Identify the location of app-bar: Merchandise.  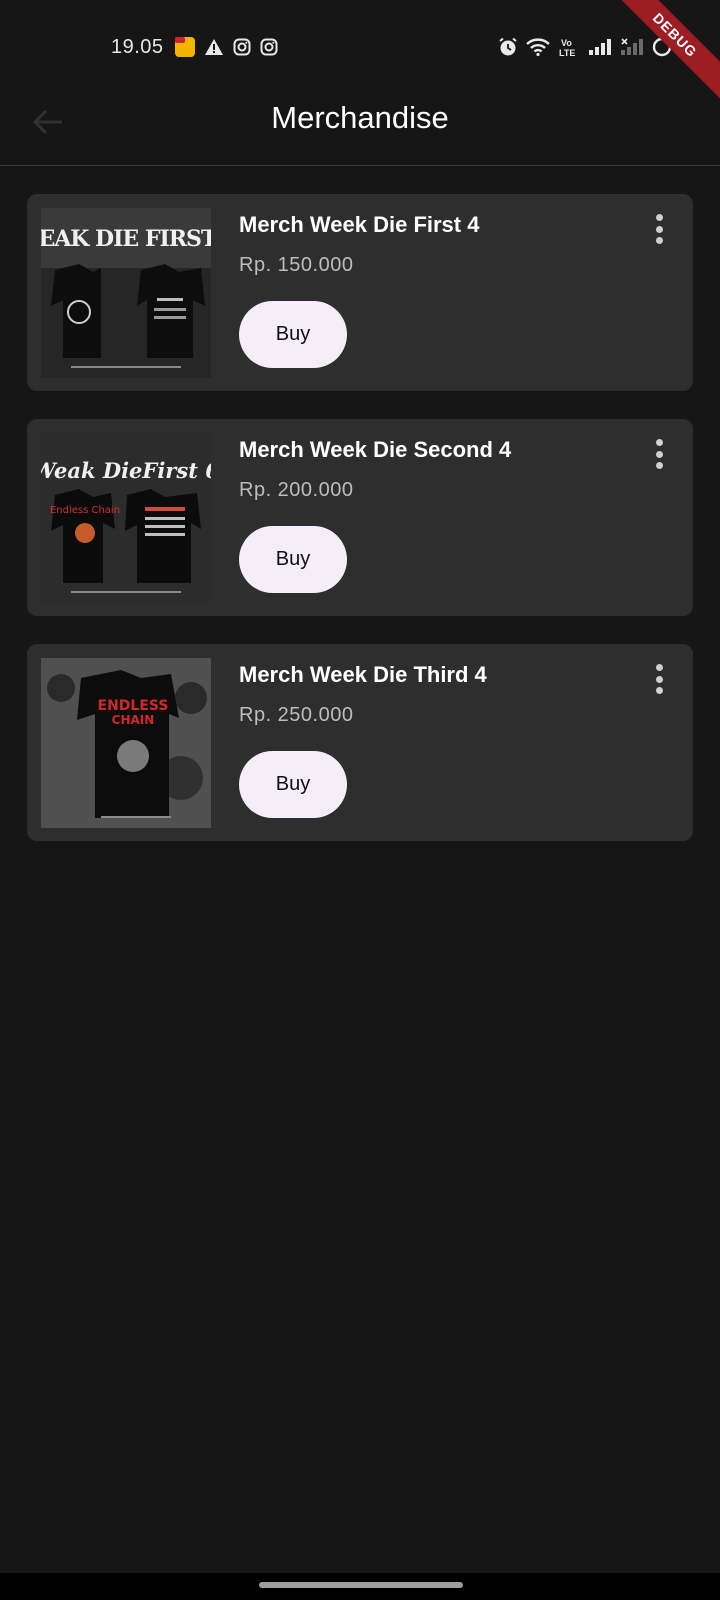
(360, 123).